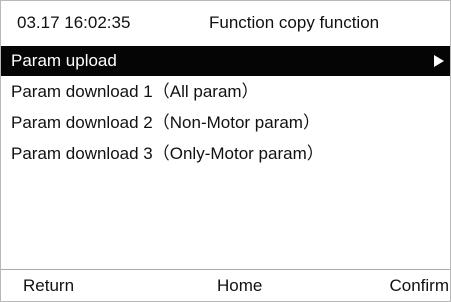  What do you see at coordinates (167, 153) in the screenshot?
I see `menu-item-label: Param download 3（Only-Motor param）` at bounding box center [167, 153].